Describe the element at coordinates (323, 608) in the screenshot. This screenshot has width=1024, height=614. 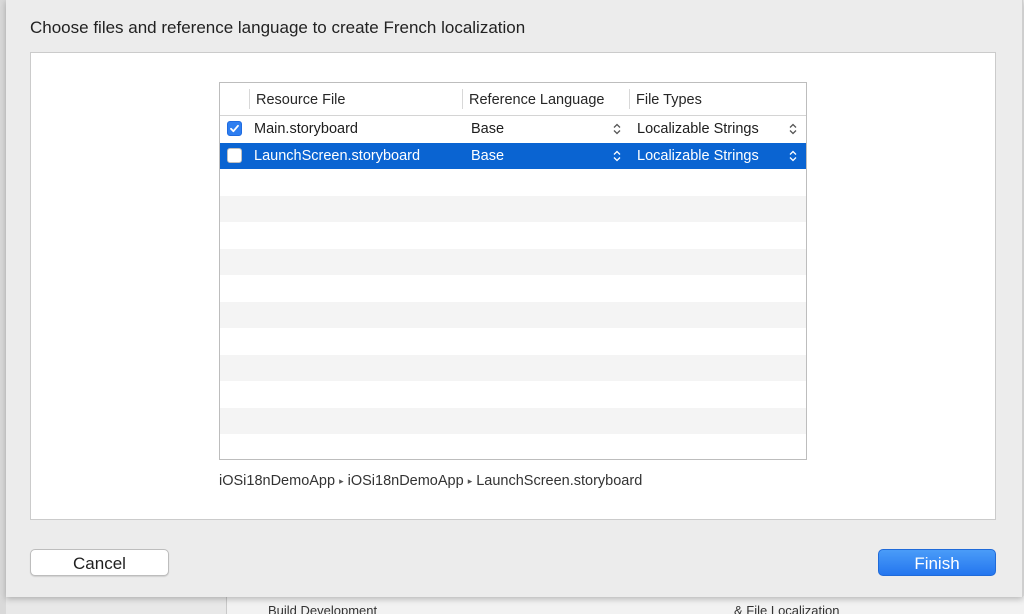
I see `background-text-left: Build Development` at that location.